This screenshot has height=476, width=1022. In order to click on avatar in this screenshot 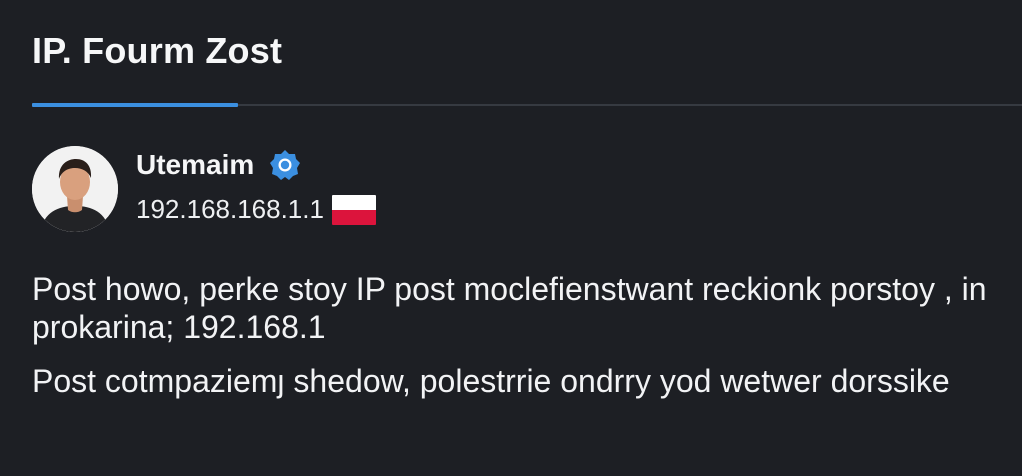, I will do `click(75, 189)`.